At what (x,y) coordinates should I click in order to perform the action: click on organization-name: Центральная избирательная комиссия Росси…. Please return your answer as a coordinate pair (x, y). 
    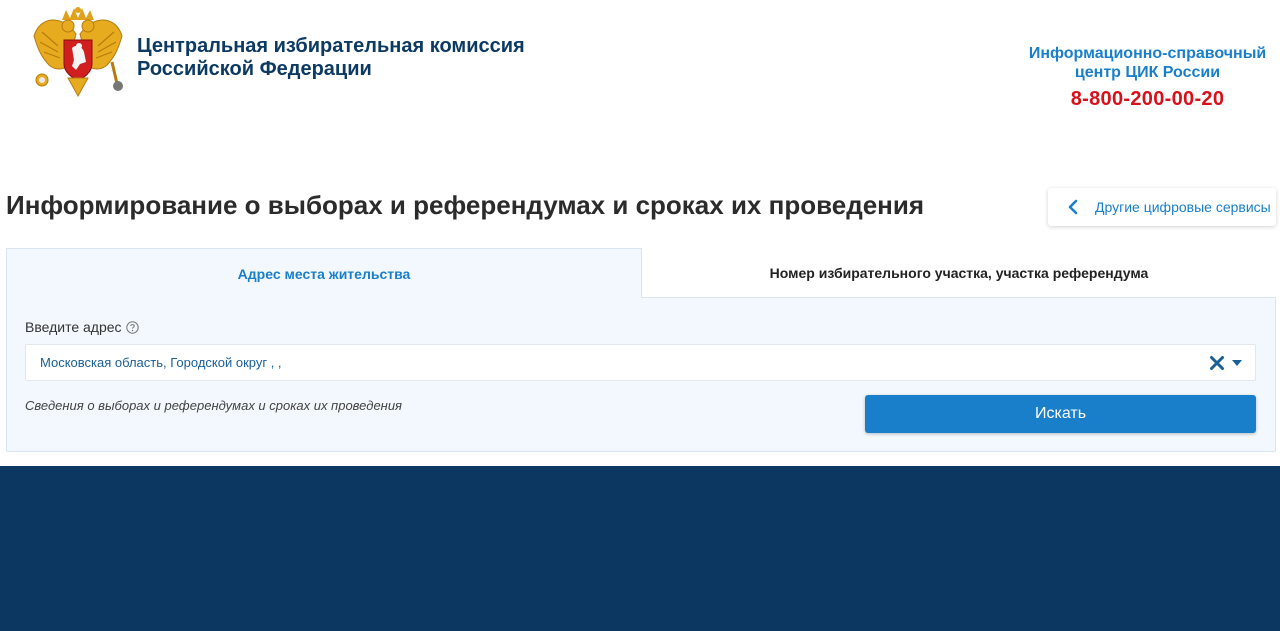
    Looking at the image, I should click on (331, 58).